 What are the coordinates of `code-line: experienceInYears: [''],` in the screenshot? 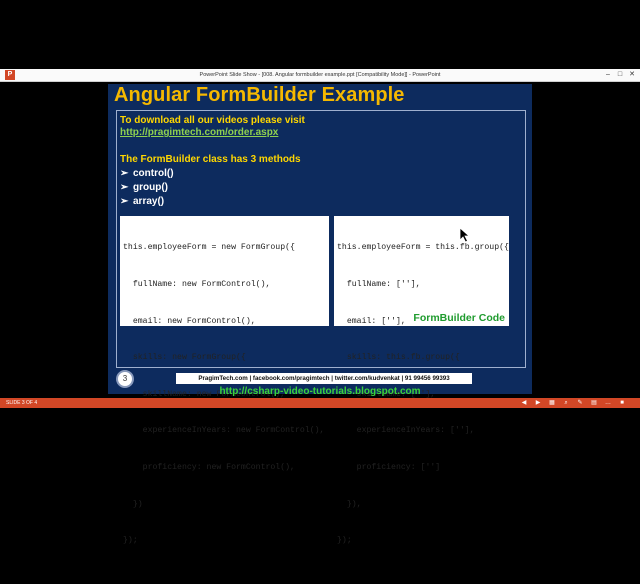 It's located at (406, 431).